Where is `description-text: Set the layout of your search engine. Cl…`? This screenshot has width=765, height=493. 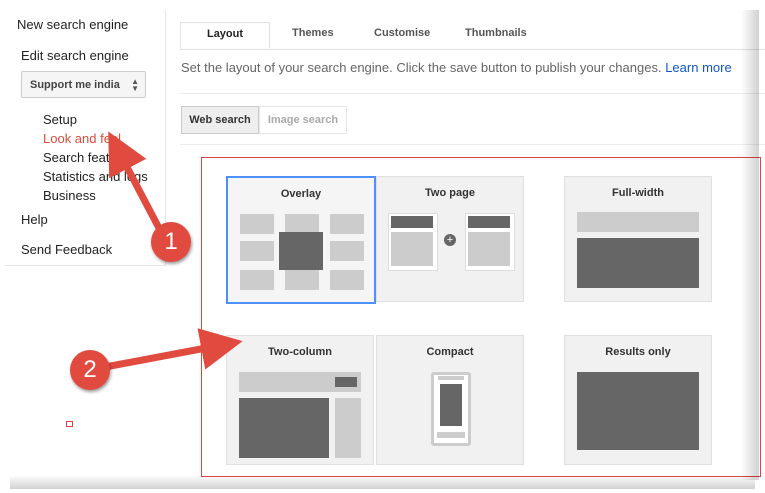
description-text: Set the layout of your search engine. Cl… is located at coordinates (421, 67).